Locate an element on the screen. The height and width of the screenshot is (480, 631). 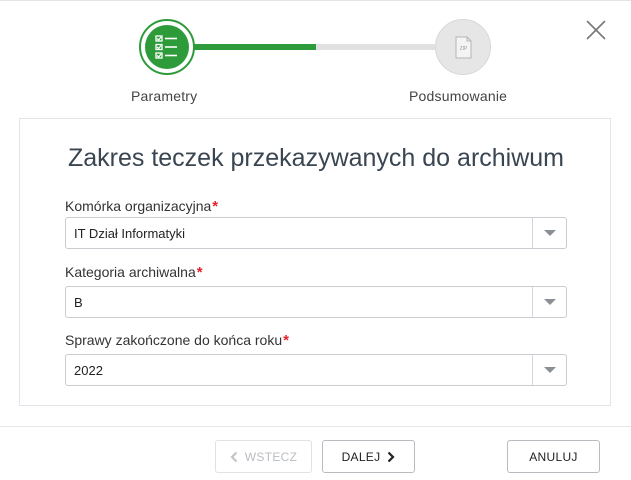
select-value: B is located at coordinates (78, 302).